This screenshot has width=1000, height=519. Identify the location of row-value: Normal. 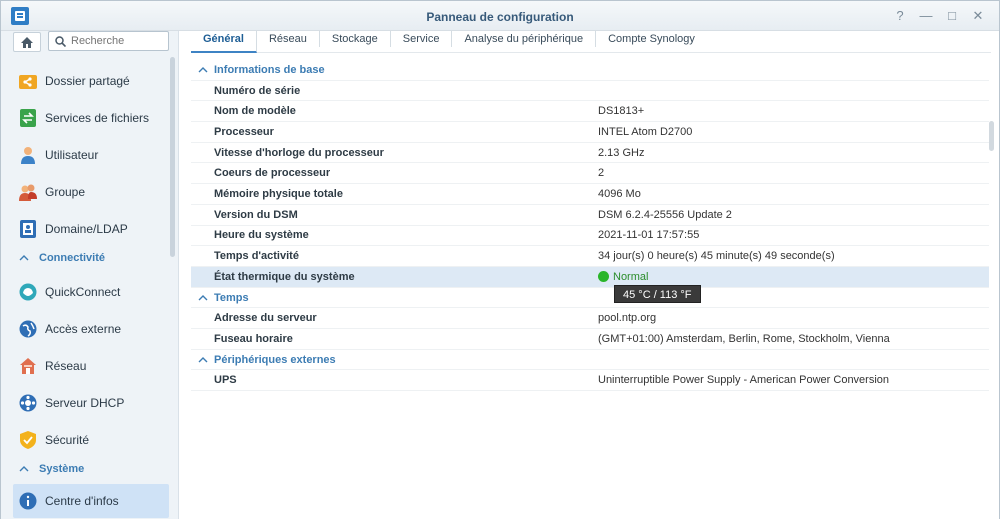
(623, 276).